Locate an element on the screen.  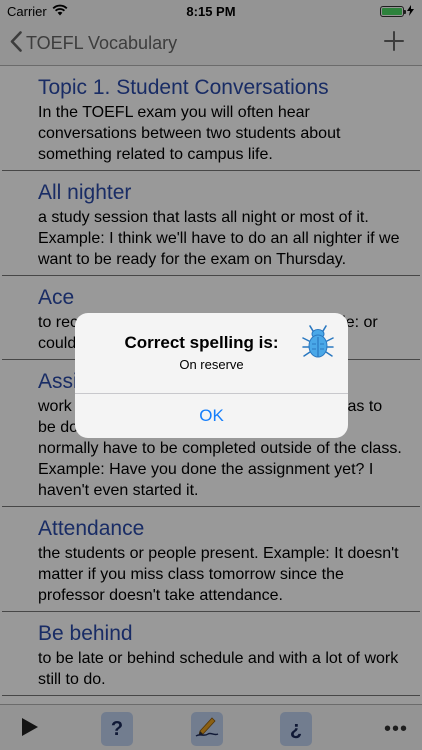
ok-button: OK is located at coordinates (211, 416).